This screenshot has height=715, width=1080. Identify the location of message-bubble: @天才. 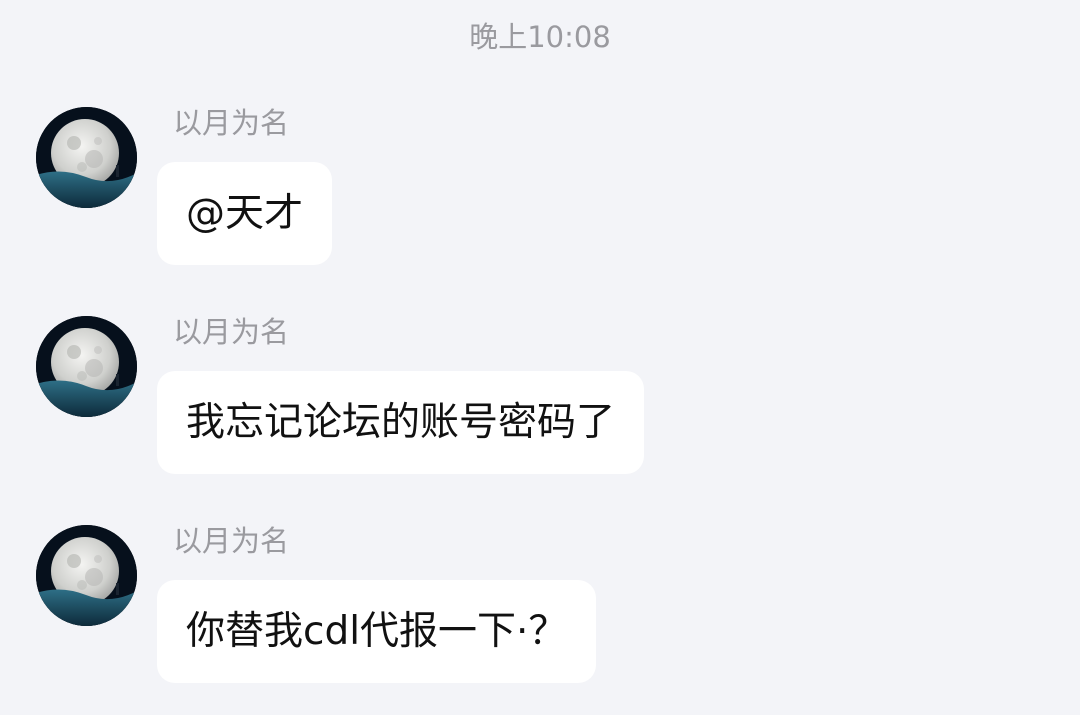
(245, 213).